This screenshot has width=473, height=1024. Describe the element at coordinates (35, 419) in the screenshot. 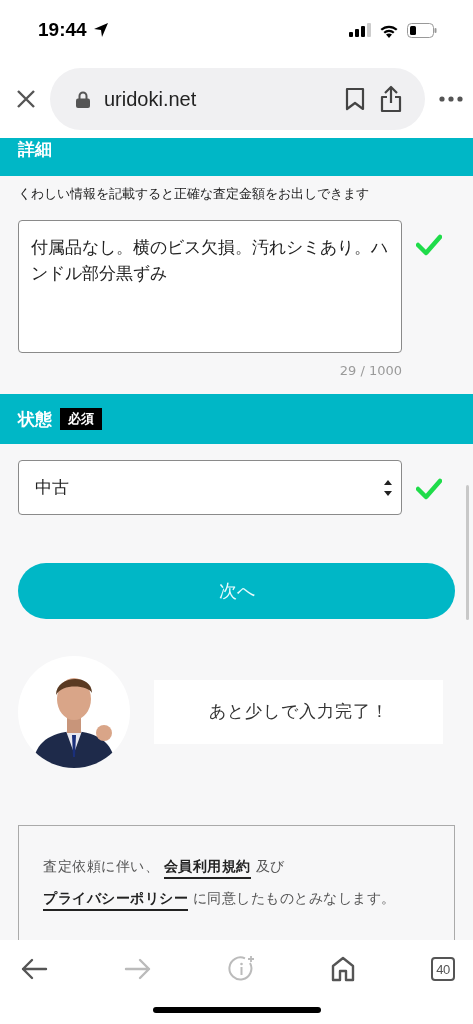

I see `section-title: 状態` at that location.